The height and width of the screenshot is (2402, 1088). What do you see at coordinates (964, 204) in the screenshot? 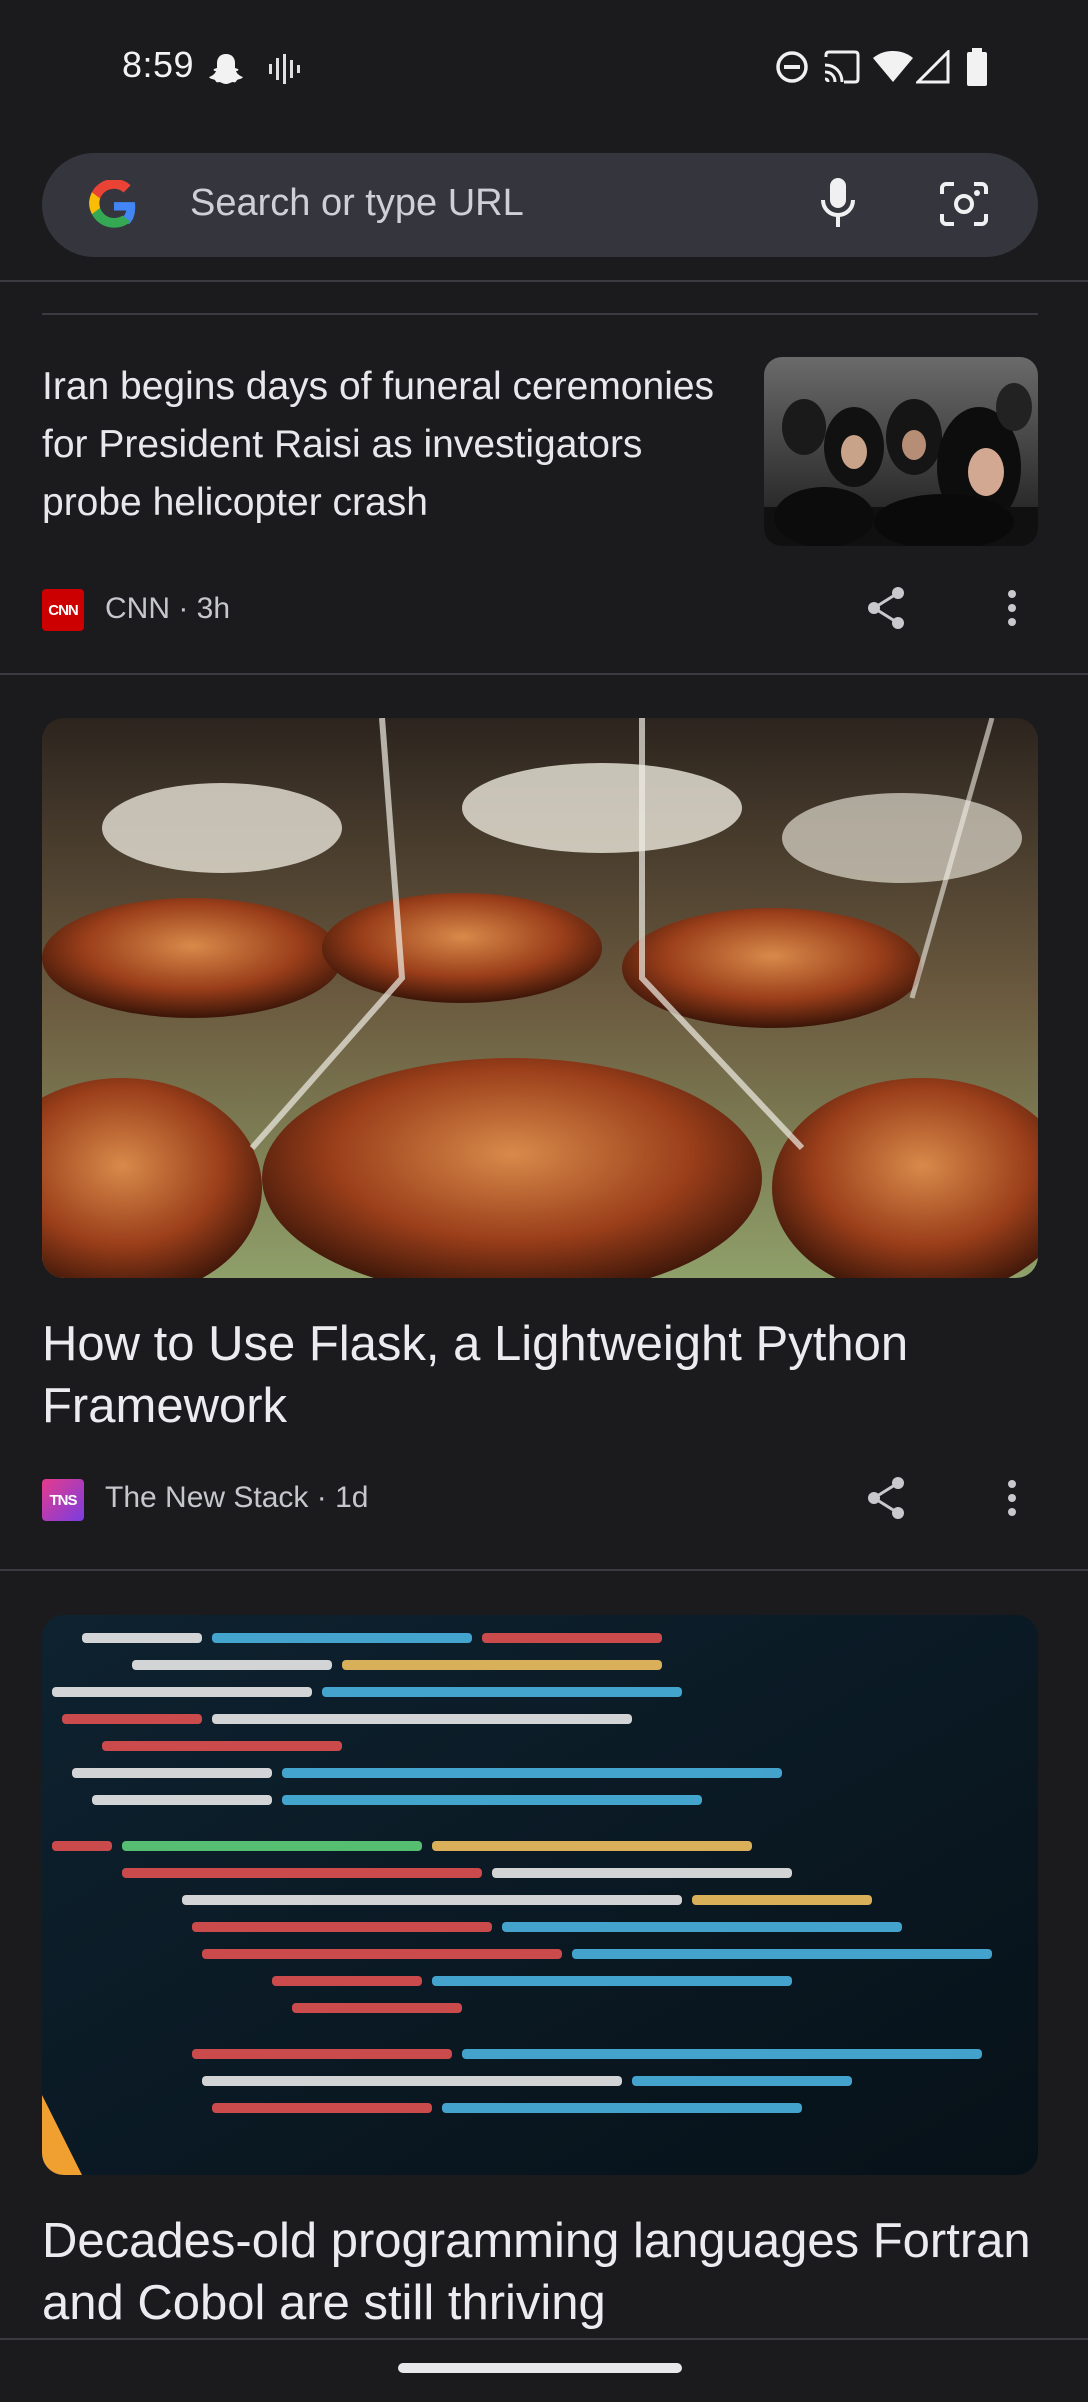
I see `lens-camera-icon` at bounding box center [964, 204].